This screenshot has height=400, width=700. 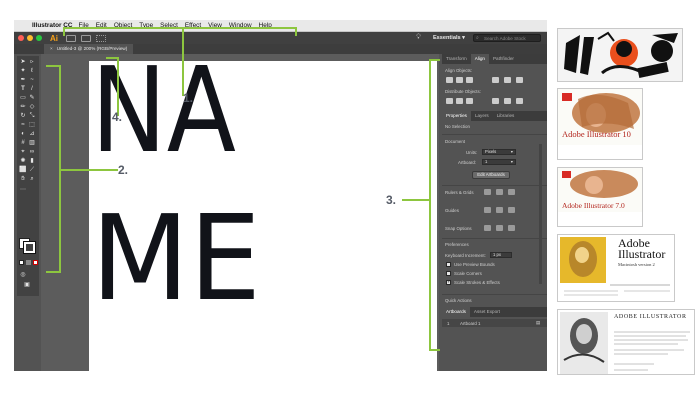 I want to click on illustrator-mac-2-title-line2: Illustrator, so click(x=642, y=254).